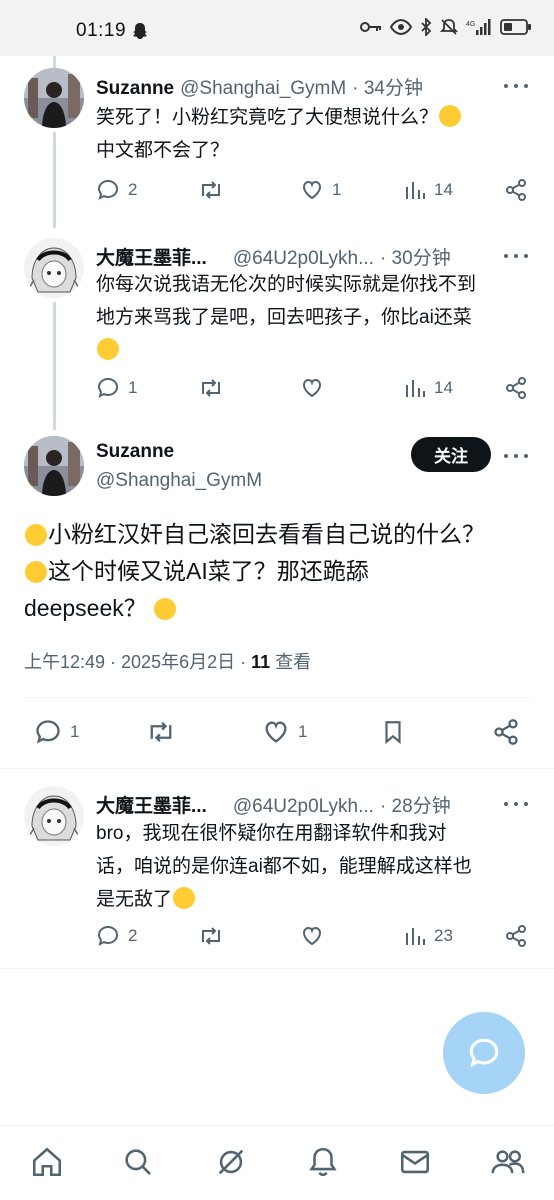 The width and height of the screenshot is (554, 1200). I want to click on communities-icon, so click(508, 1164).